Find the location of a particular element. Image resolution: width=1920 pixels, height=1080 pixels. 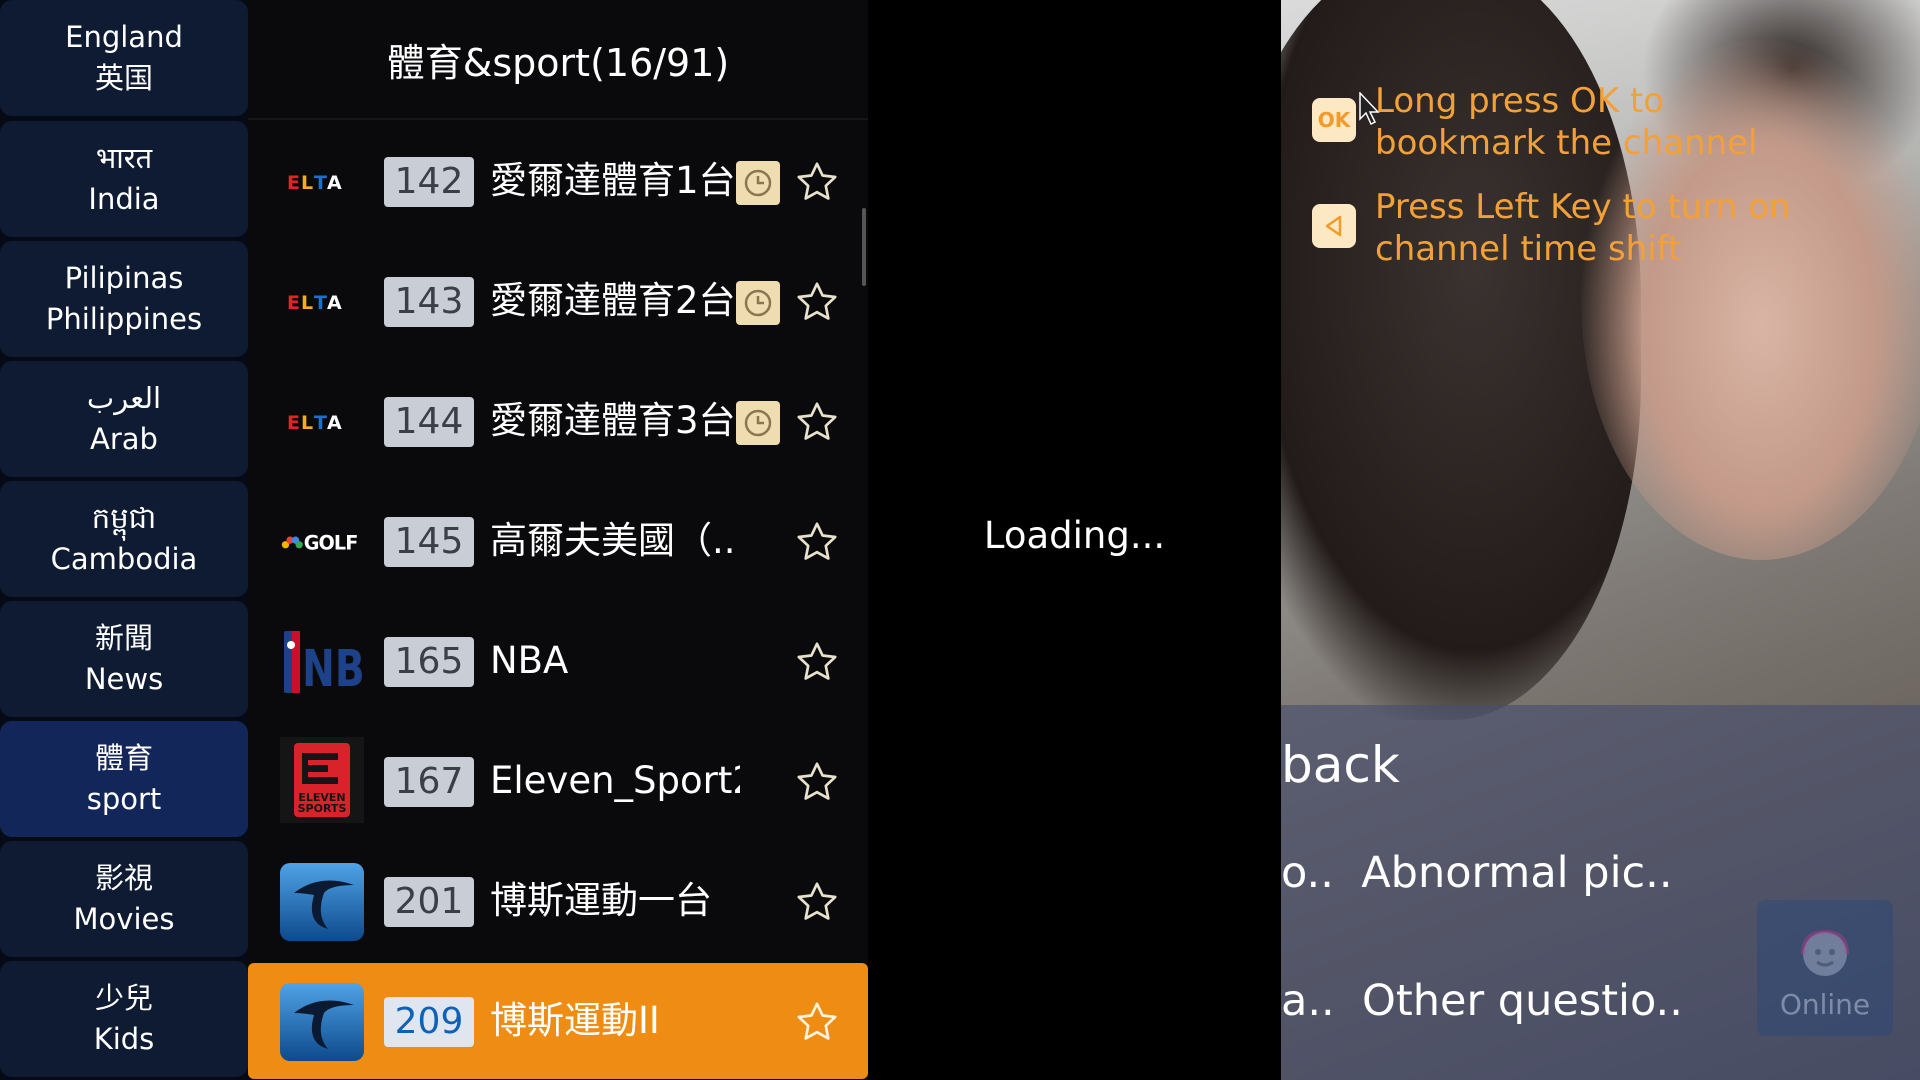

channel-name: 博斯運動II is located at coordinates (575, 1020).